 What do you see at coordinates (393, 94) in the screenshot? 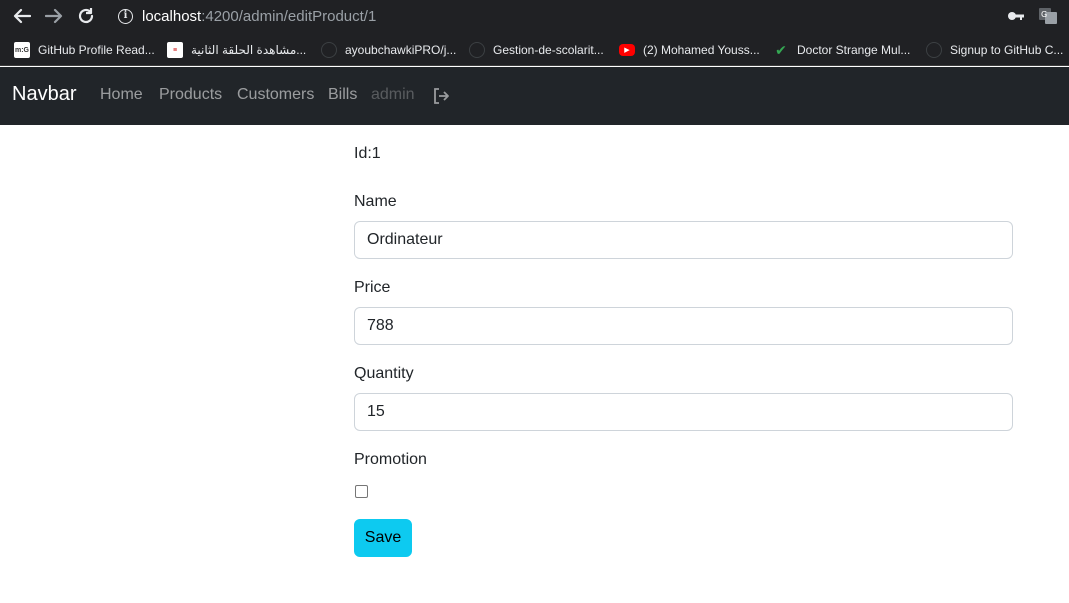
I see `nav-user-label: admin` at bounding box center [393, 94].